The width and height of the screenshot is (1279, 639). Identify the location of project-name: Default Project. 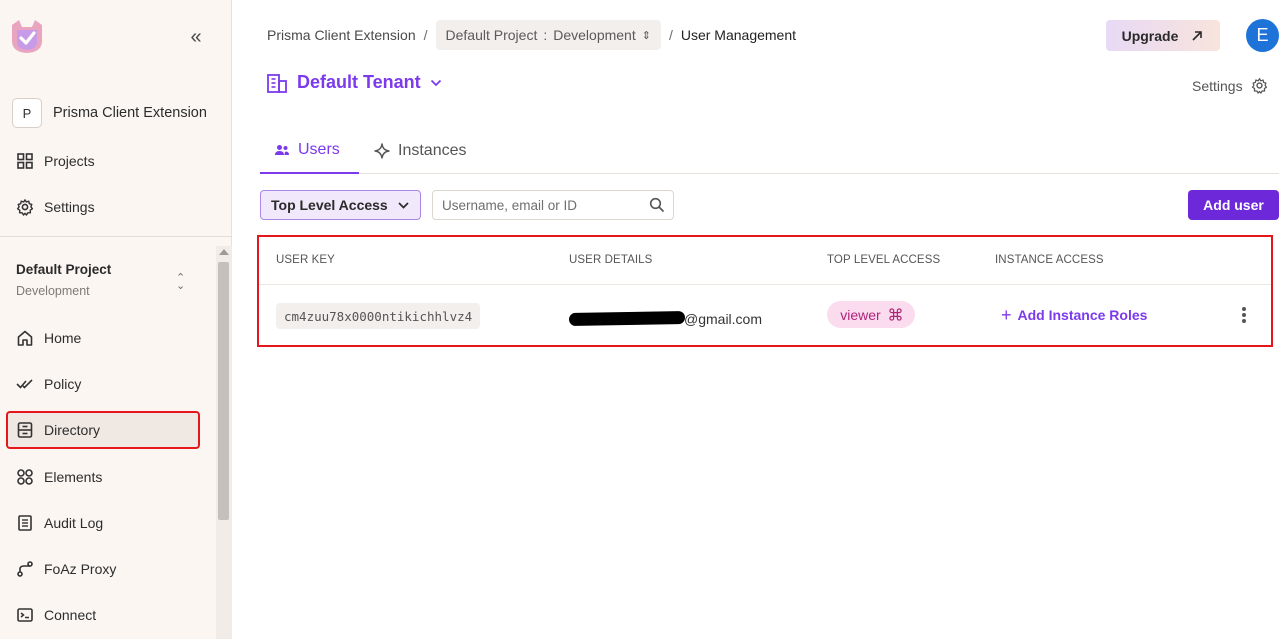
(64, 269).